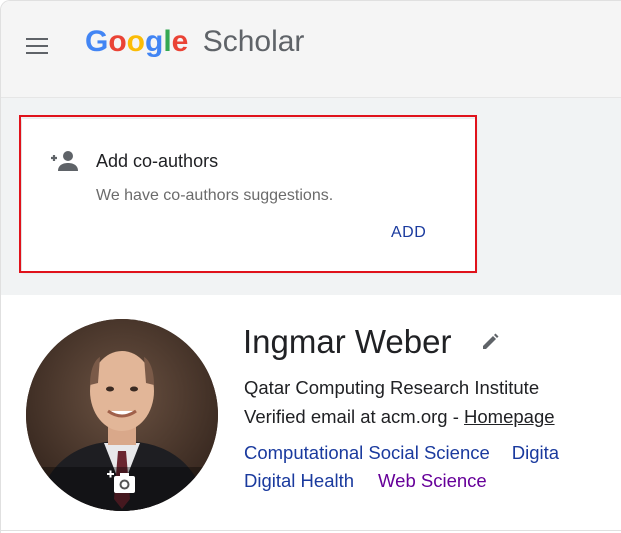  Describe the element at coordinates (180, 41) in the screenshot. I see `logo-letter: e` at that location.